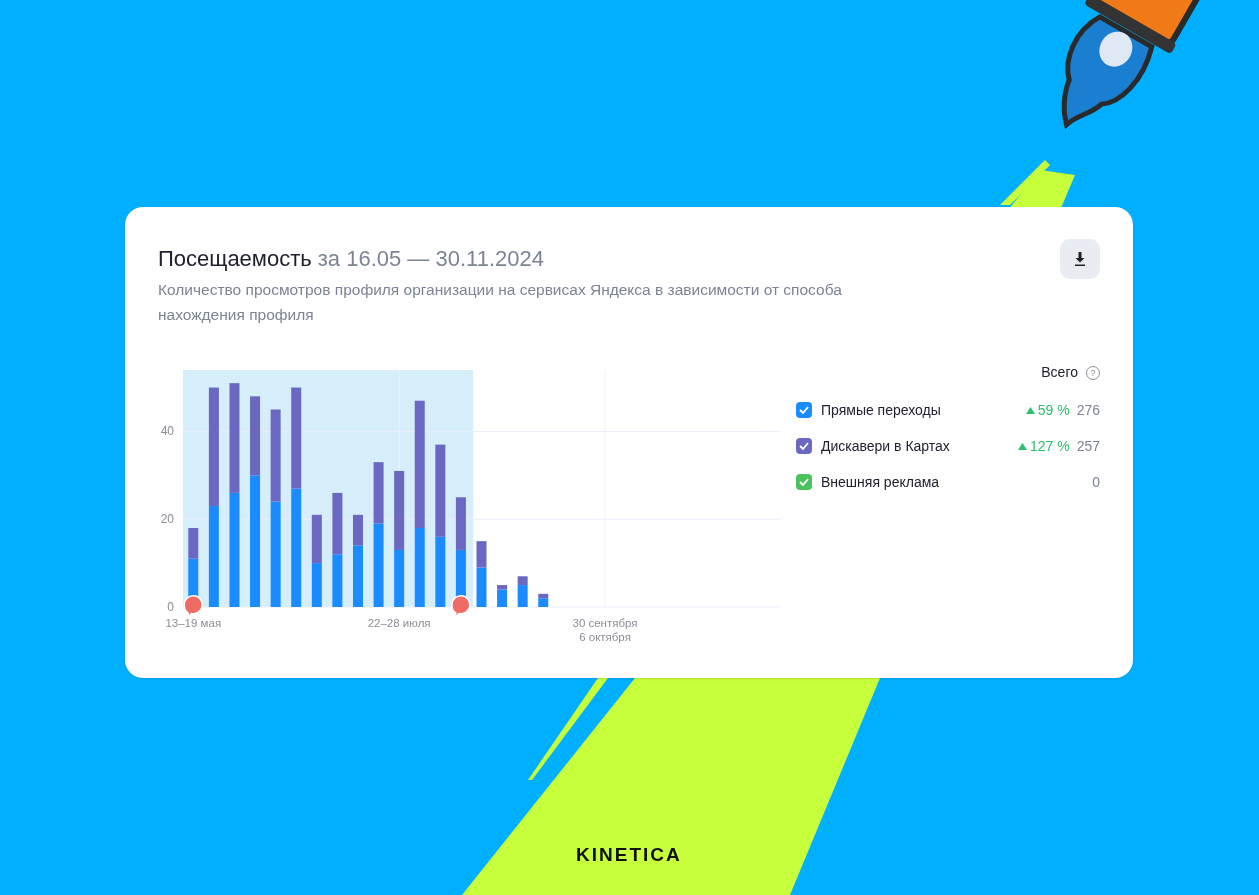  I want to click on series-label: Дискавери в Картах, so click(885, 446).